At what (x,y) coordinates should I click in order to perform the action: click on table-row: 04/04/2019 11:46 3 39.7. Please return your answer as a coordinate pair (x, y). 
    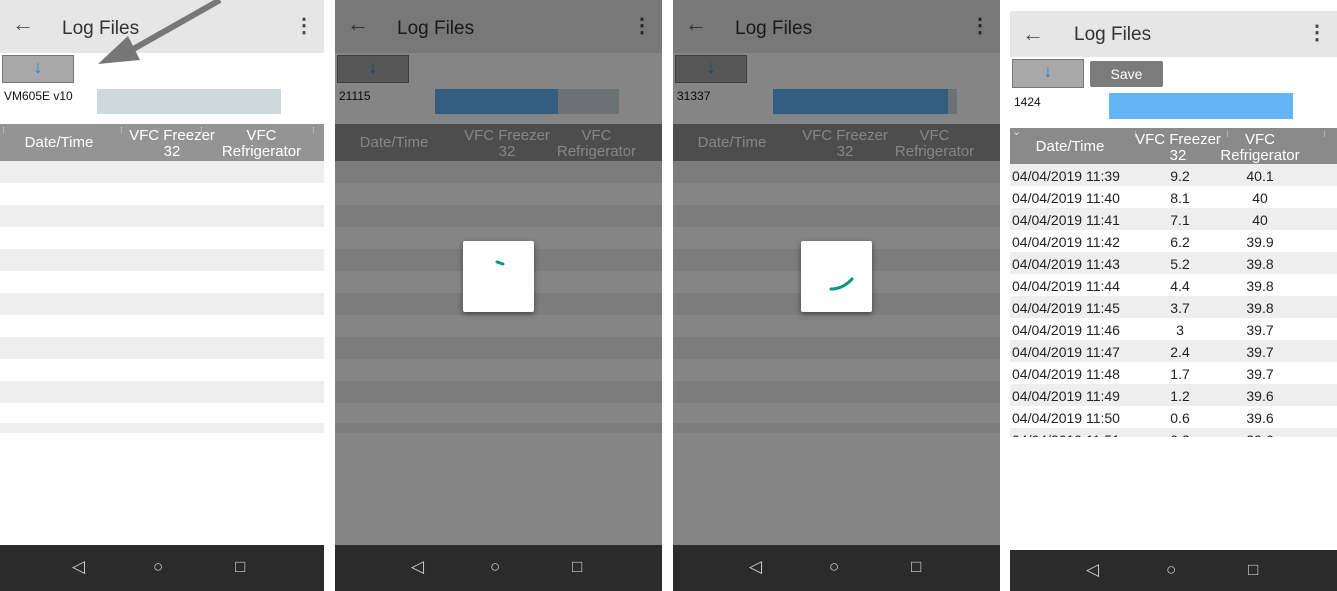
    Looking at the image, I should click on (1173, 329).